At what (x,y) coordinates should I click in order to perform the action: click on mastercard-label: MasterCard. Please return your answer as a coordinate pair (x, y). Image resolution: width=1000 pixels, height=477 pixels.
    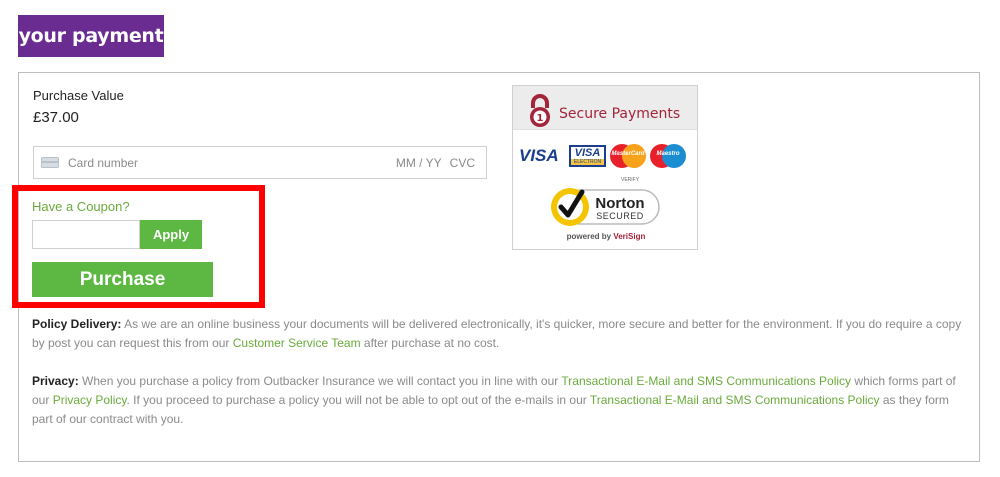
    Looking at the image, I should click on (628, 154).